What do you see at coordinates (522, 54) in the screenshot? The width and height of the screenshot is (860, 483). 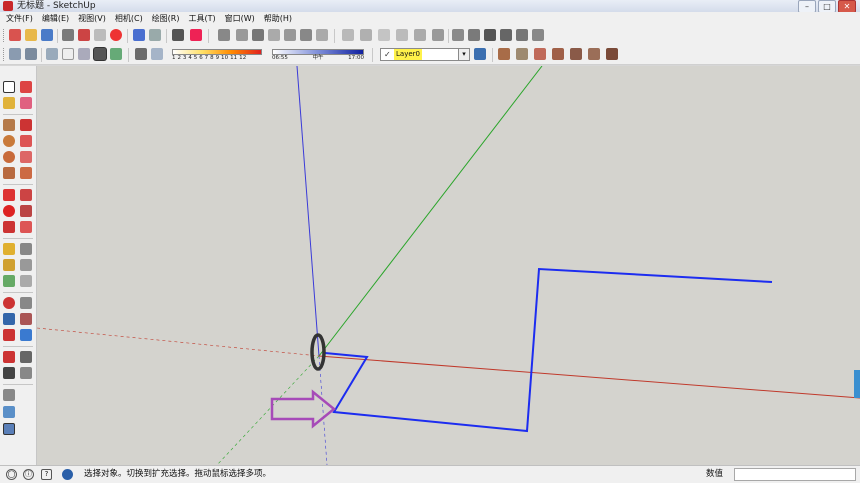 I see `solid-union-icon` at bounding box center [522, 54].